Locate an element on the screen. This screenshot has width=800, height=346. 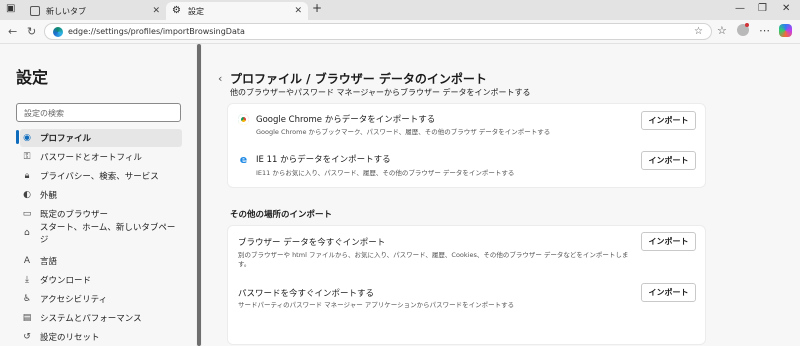
sidebar-item-privacy: 🔒︎ プライバシー、検索、サービス is located at coordinates (101, 176).